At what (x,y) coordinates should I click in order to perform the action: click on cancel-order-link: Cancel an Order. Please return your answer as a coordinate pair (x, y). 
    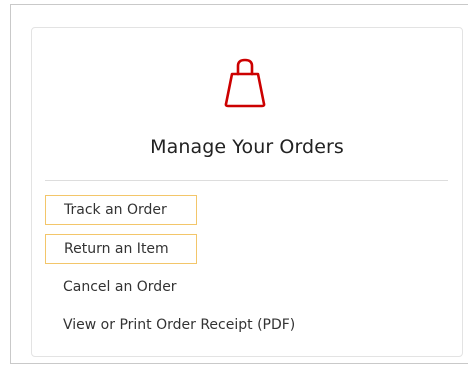
    Looking at the image, I should click on (145, 288).